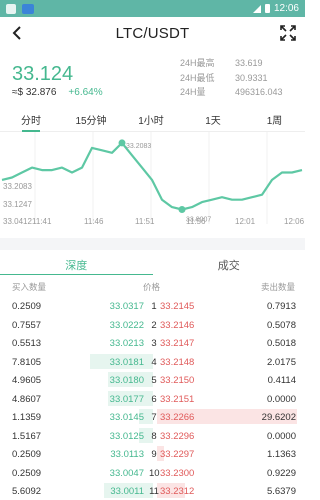 The image size is (320, 500). I want to click on bid-price: 33.0011, so click(127, 491).